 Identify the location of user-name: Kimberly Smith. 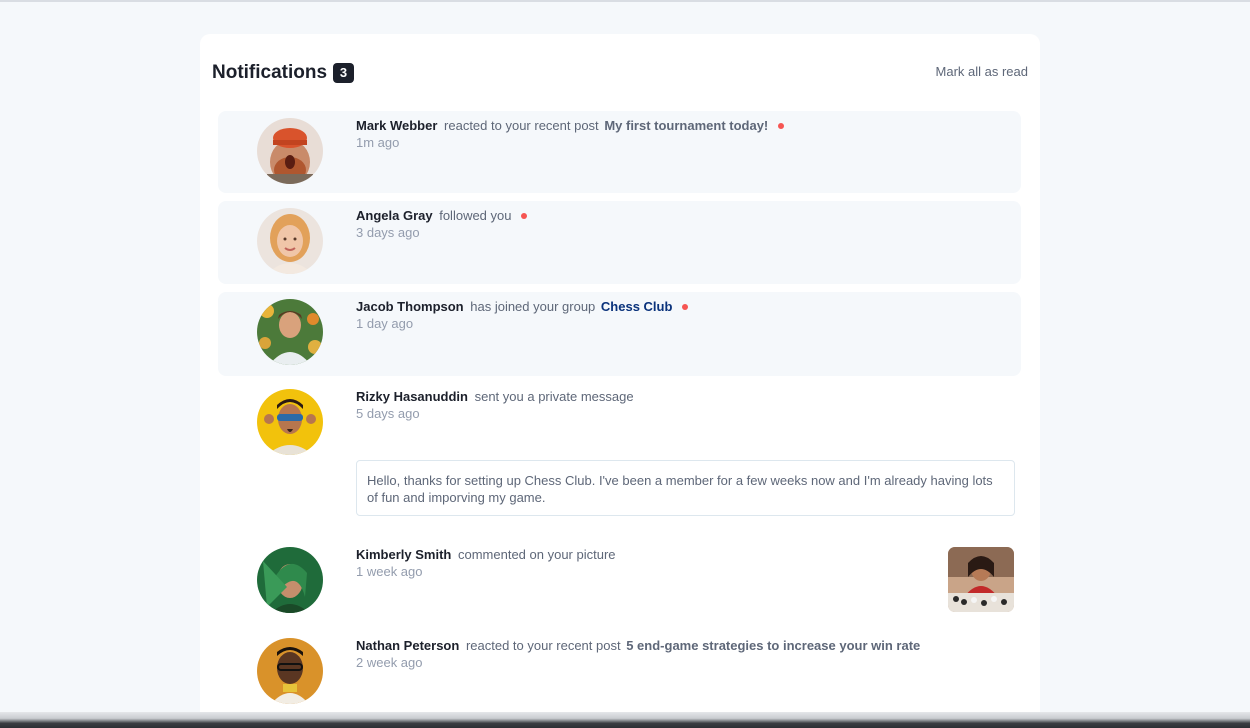
(403, 554).